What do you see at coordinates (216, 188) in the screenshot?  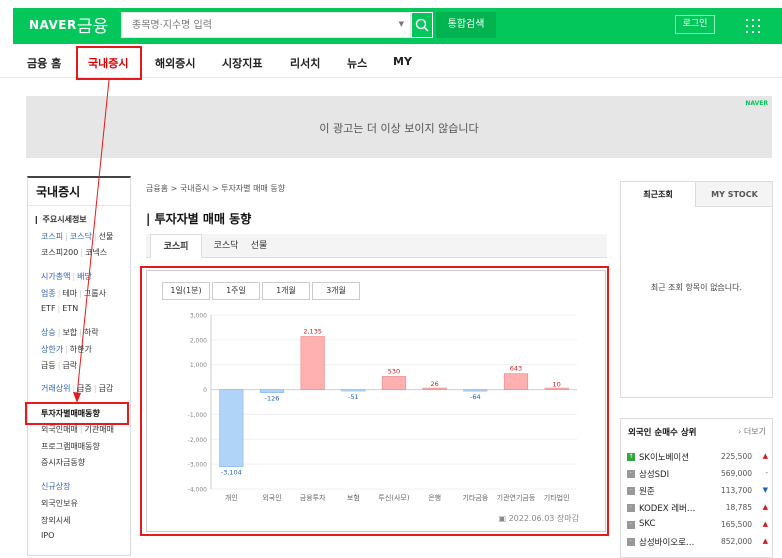 I see `breadcrumb: 금융홈 > 국내증시 > 투자자별 매매 동향` at bounding box center [216, 188].